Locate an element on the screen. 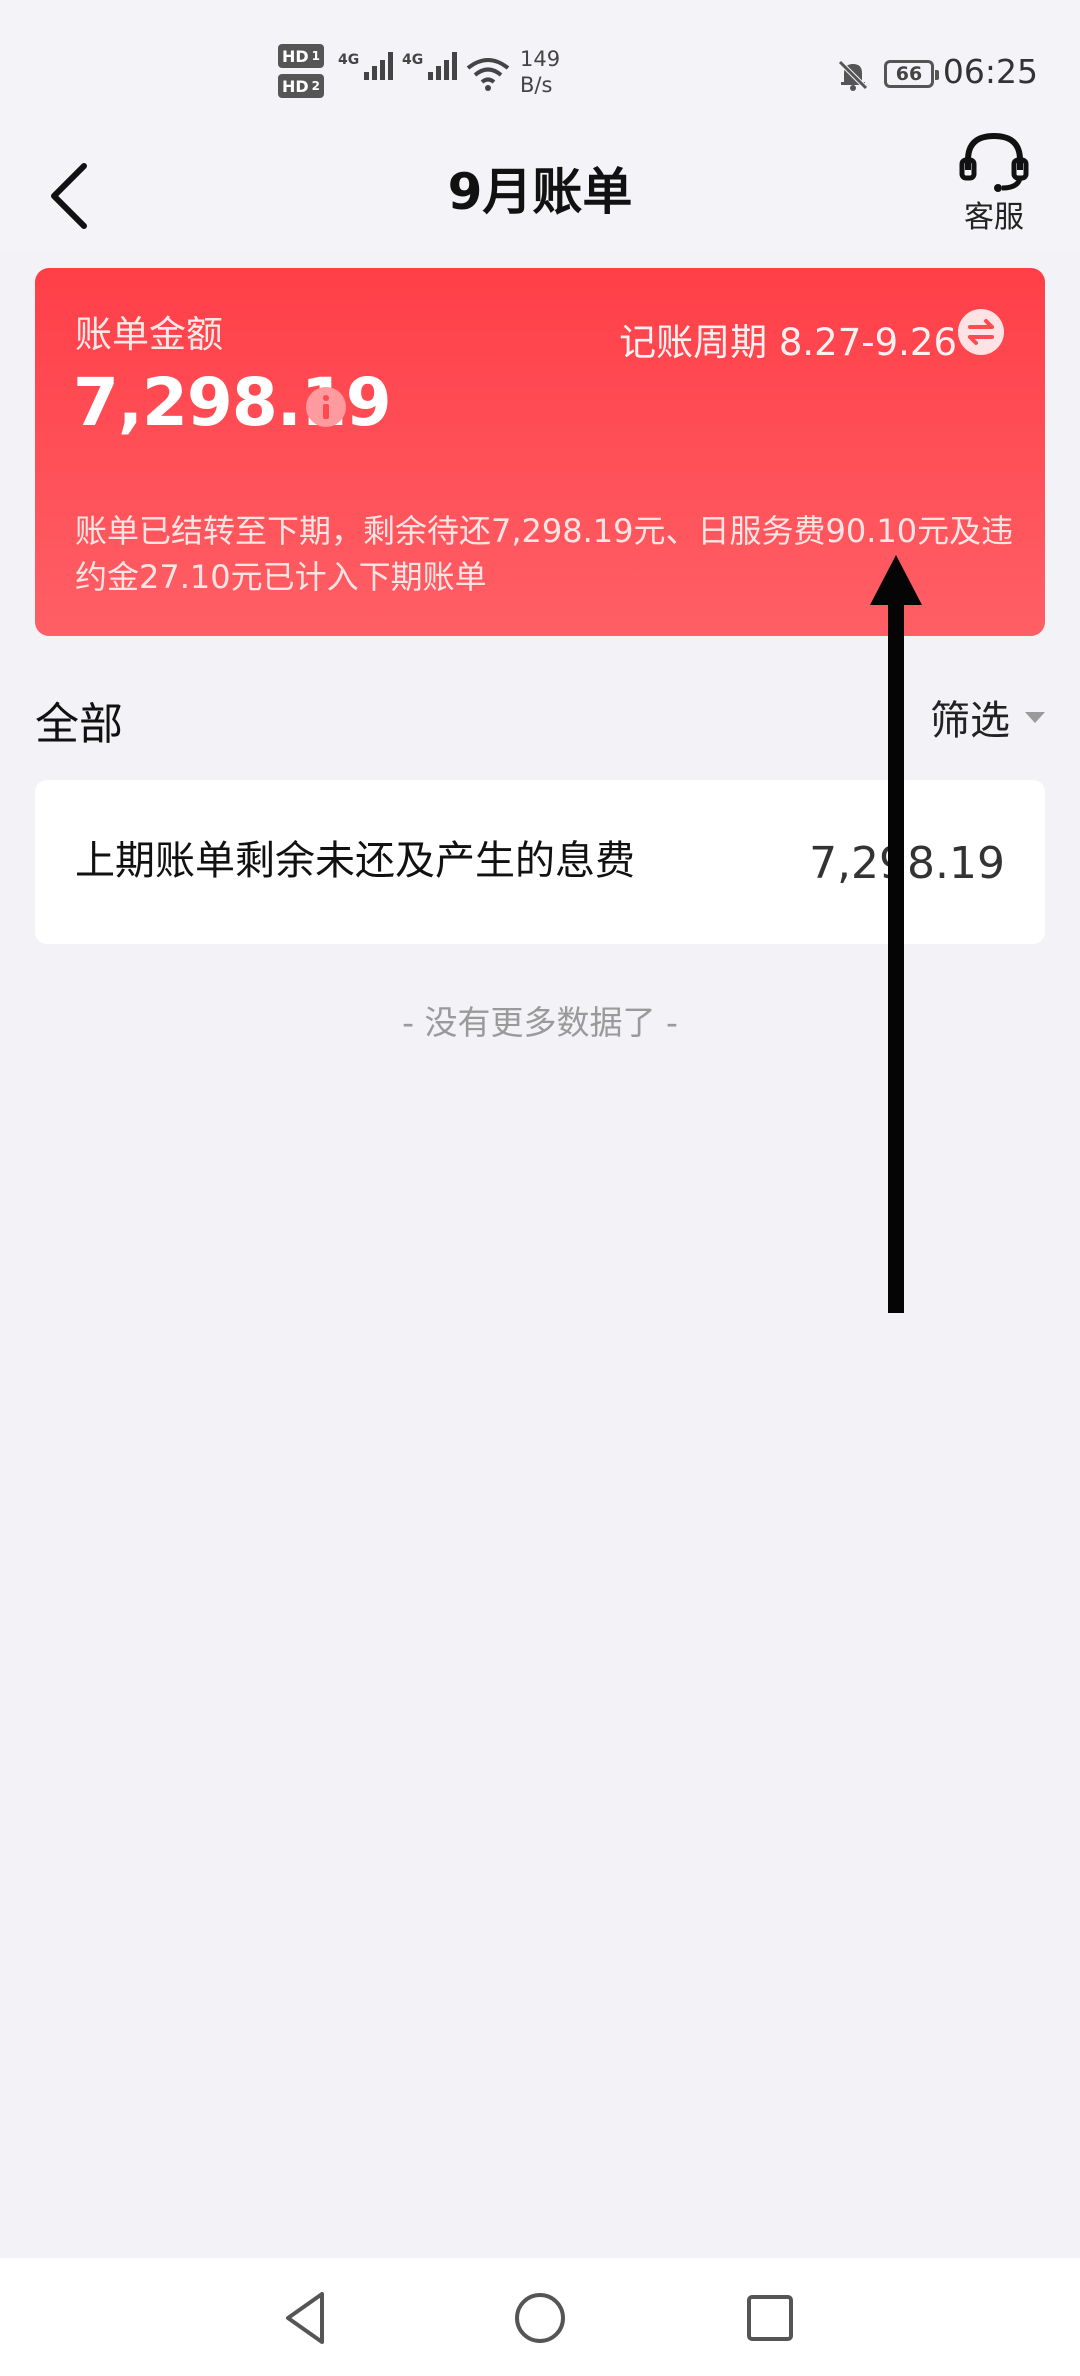 The width and height of the screenshot is (1080, 2376). info-icon is located at coordinates (326, 407).